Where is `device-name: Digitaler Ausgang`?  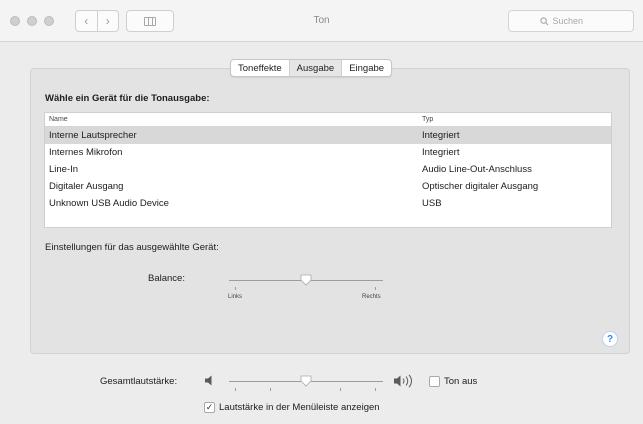 device-name: Digitaler Ausgang is located at coordinates (86, 186).